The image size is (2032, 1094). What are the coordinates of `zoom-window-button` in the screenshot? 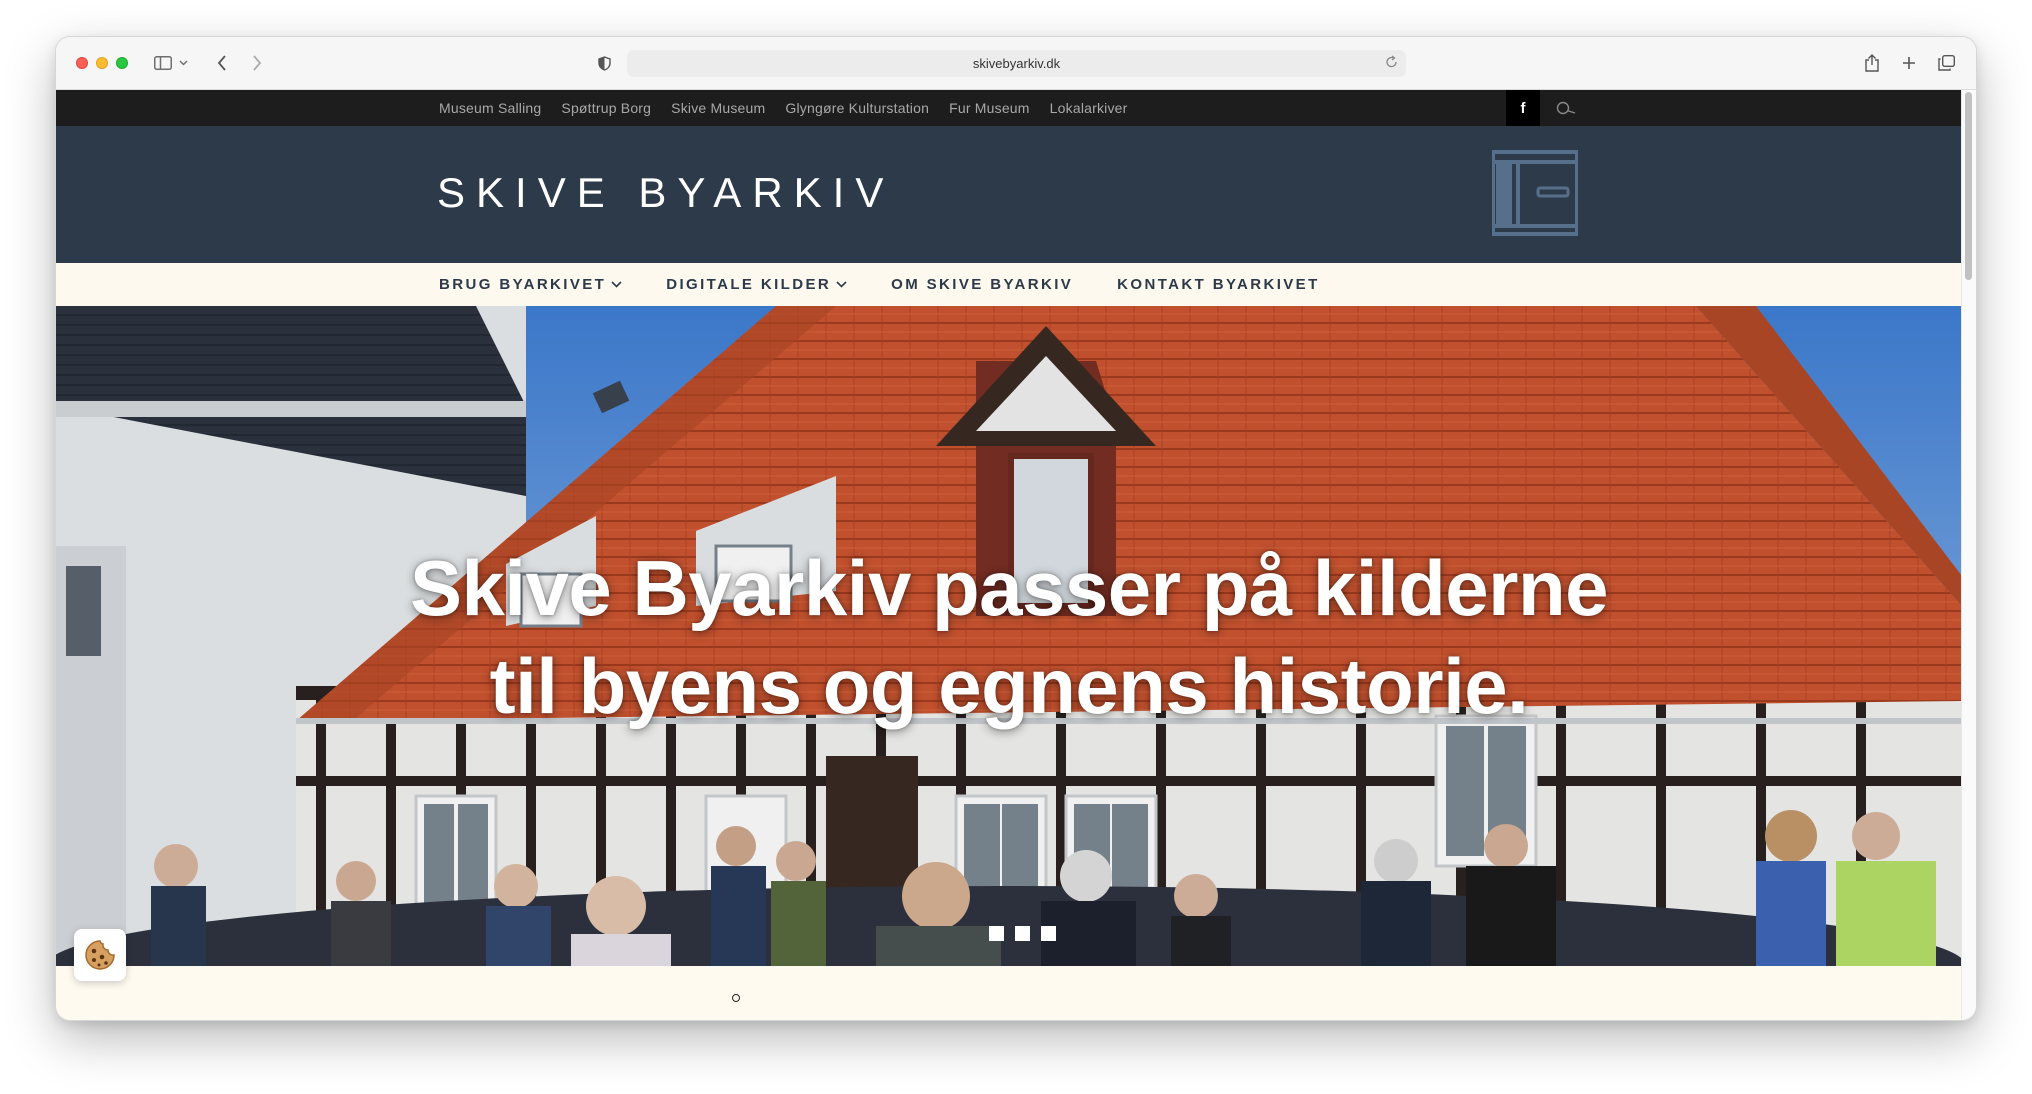 It's located at (122, 63).